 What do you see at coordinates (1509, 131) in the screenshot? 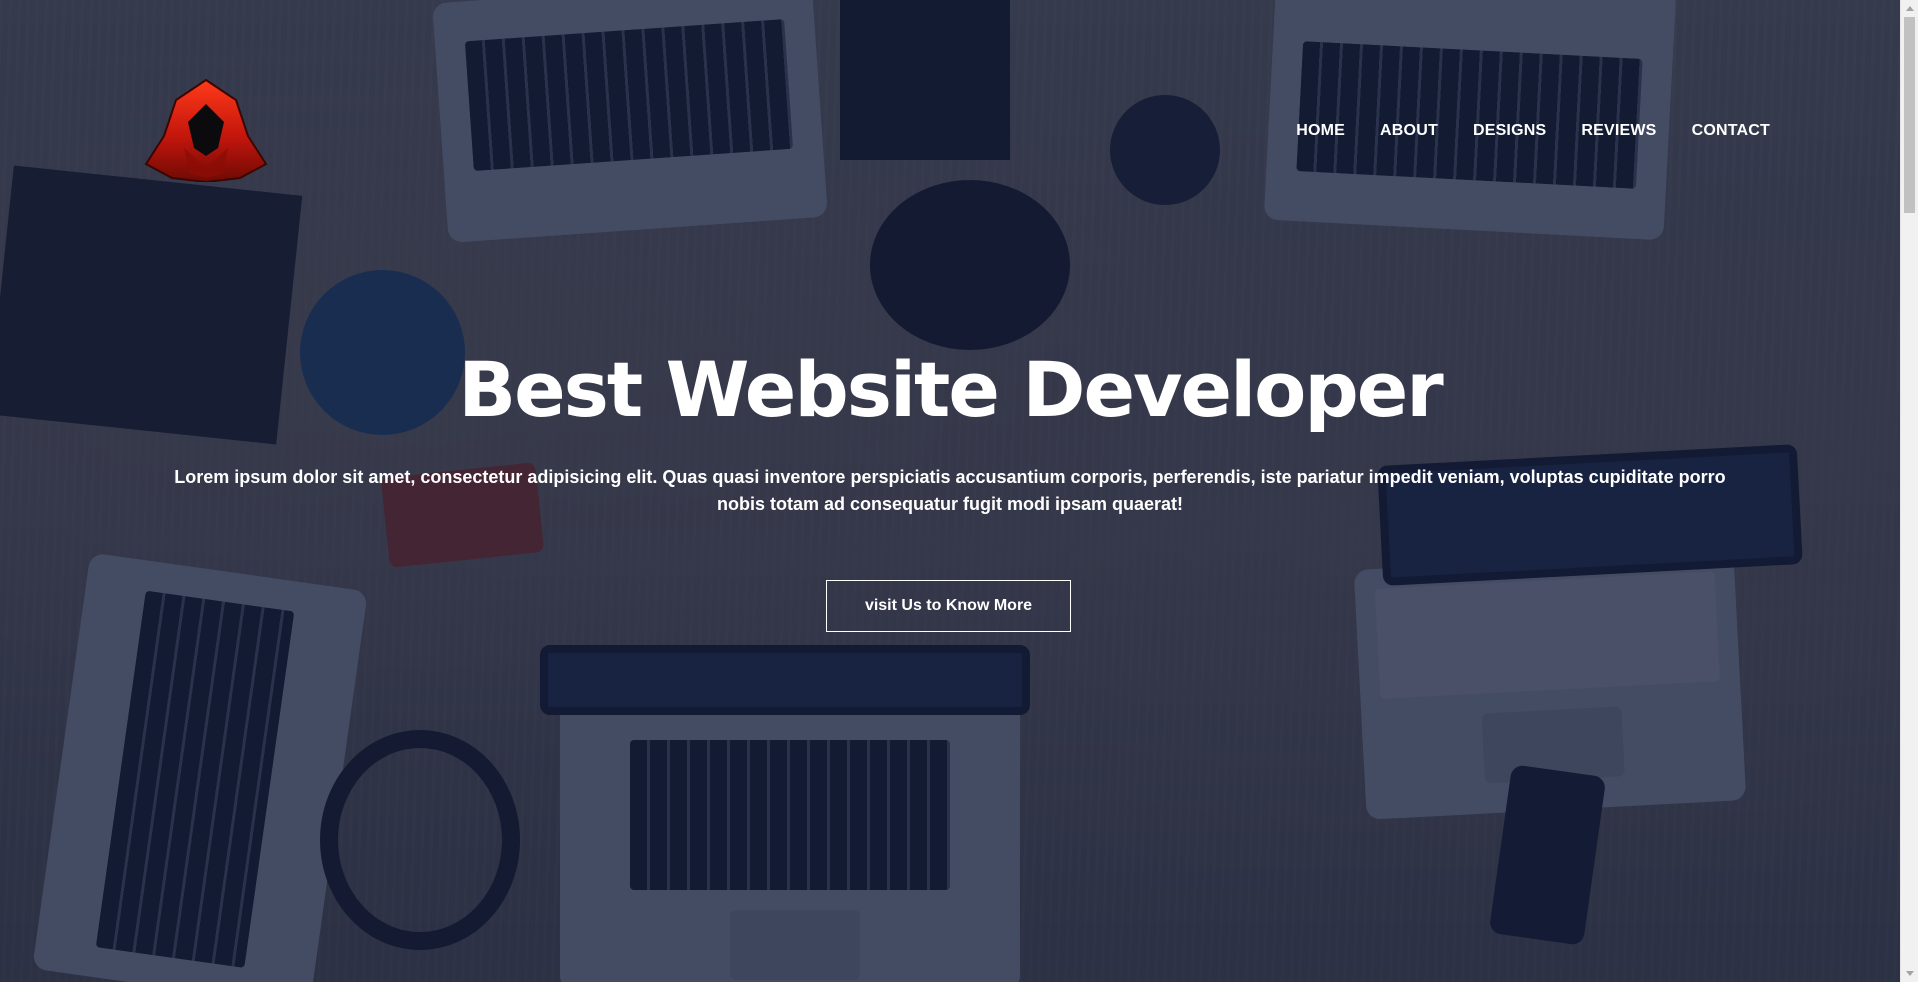
I see `nav-designs: DESIGNS` at bounding box center [1509, 131].